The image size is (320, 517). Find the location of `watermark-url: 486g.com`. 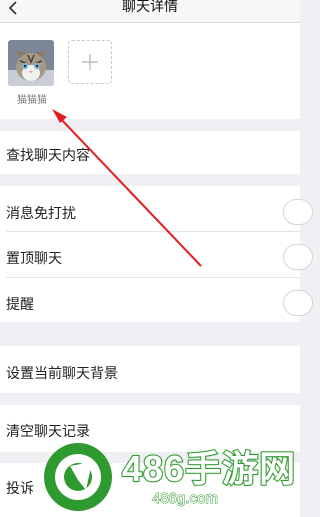

watermark-url: 486g.com is located at coordinates (185, 499).